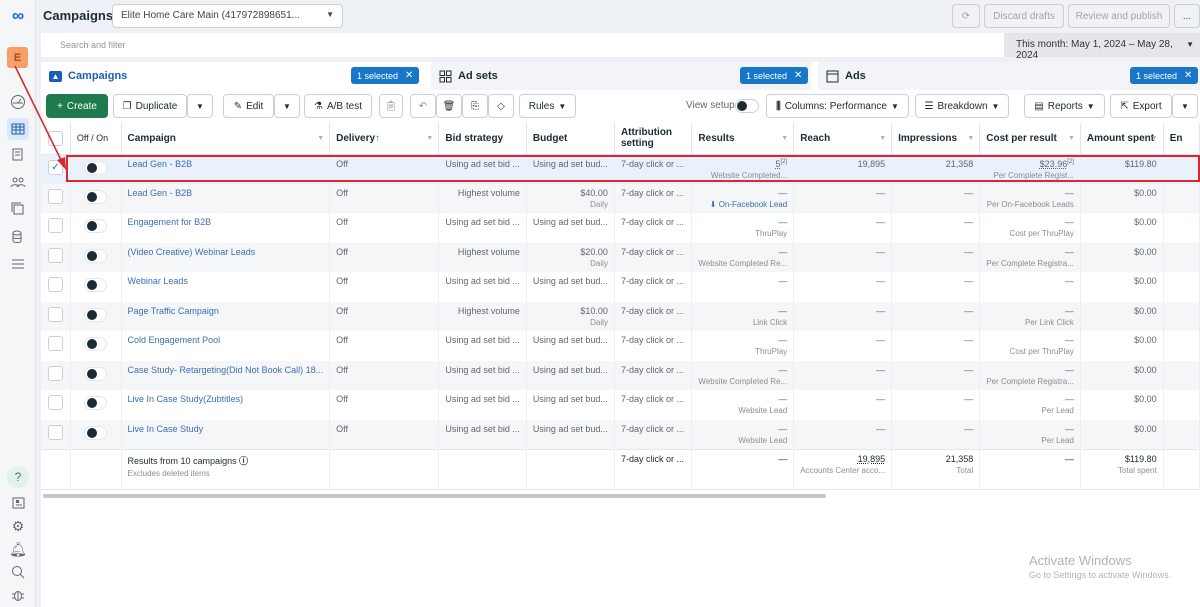  What do you see at coordinates (150, 106) in the screenshot?
I see `duplicate-button: ❐ Duplicate` at bounding box center [150, 106].